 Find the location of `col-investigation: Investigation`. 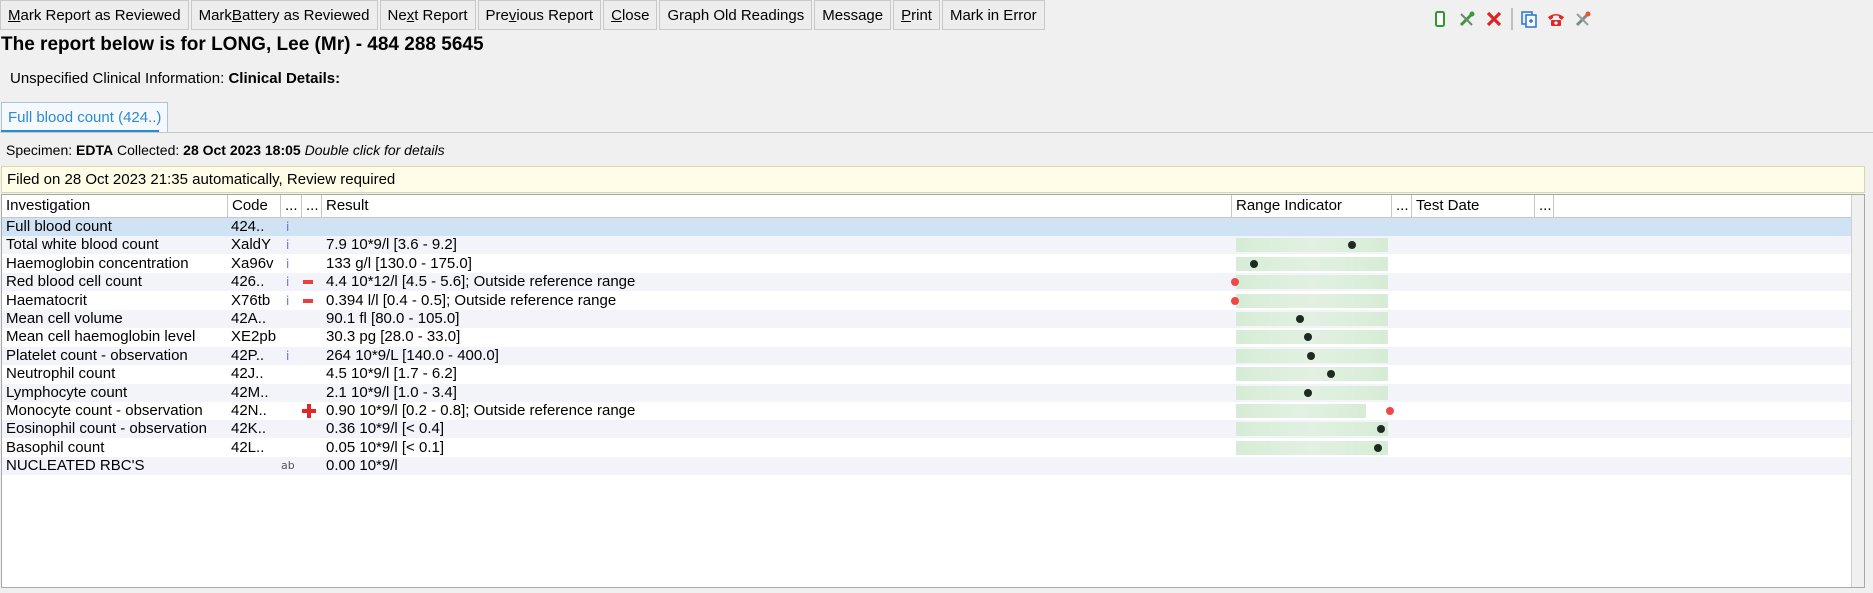

col-investigation: Investigation is located at coordinates (115, 206).